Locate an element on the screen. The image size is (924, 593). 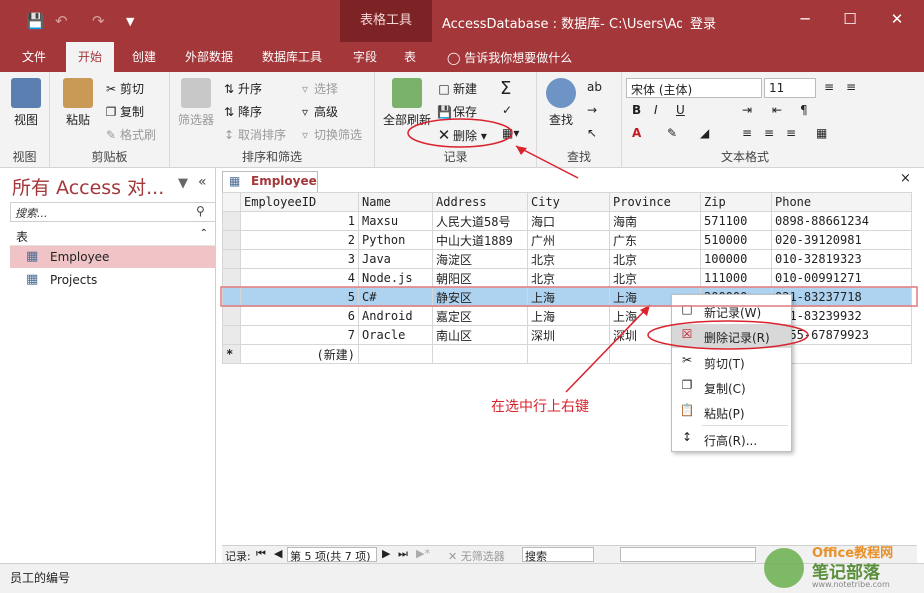
leaf-logo-icon is located at coordinates (784, 568).